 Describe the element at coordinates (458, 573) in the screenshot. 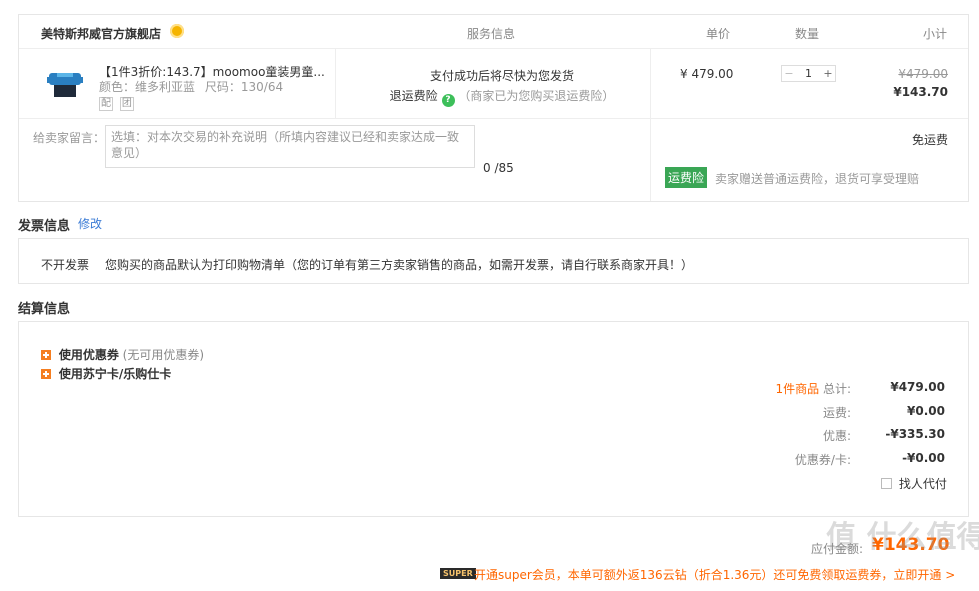

I see `super-badge: SUPER` at that location.